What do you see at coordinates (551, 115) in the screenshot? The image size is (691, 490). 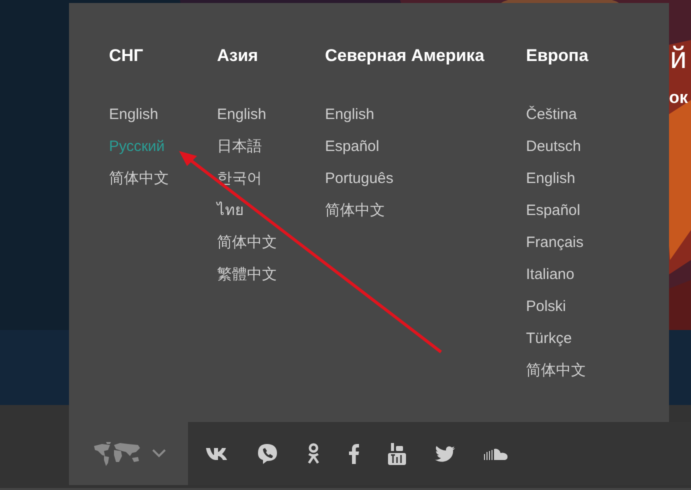 I see `language-link: Čeština` at bounding box center [551, 115].